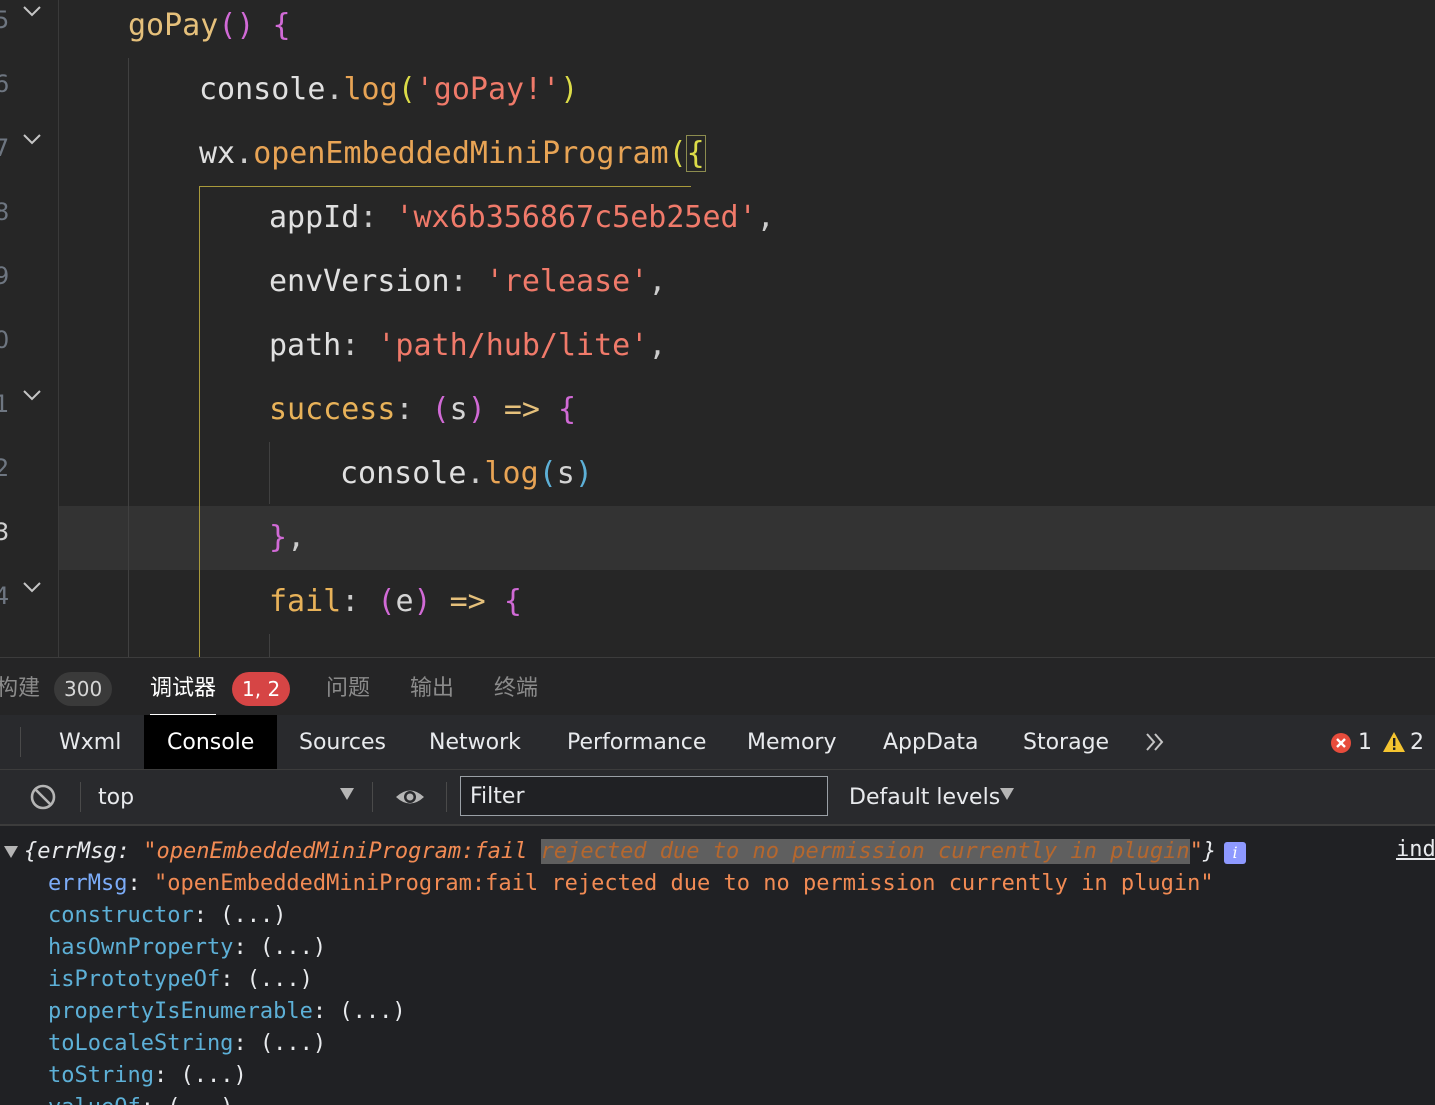 Image resolution: width=1435 pixels, height=1105 pixels. I want to click on parameter: s, so click(565, 473).